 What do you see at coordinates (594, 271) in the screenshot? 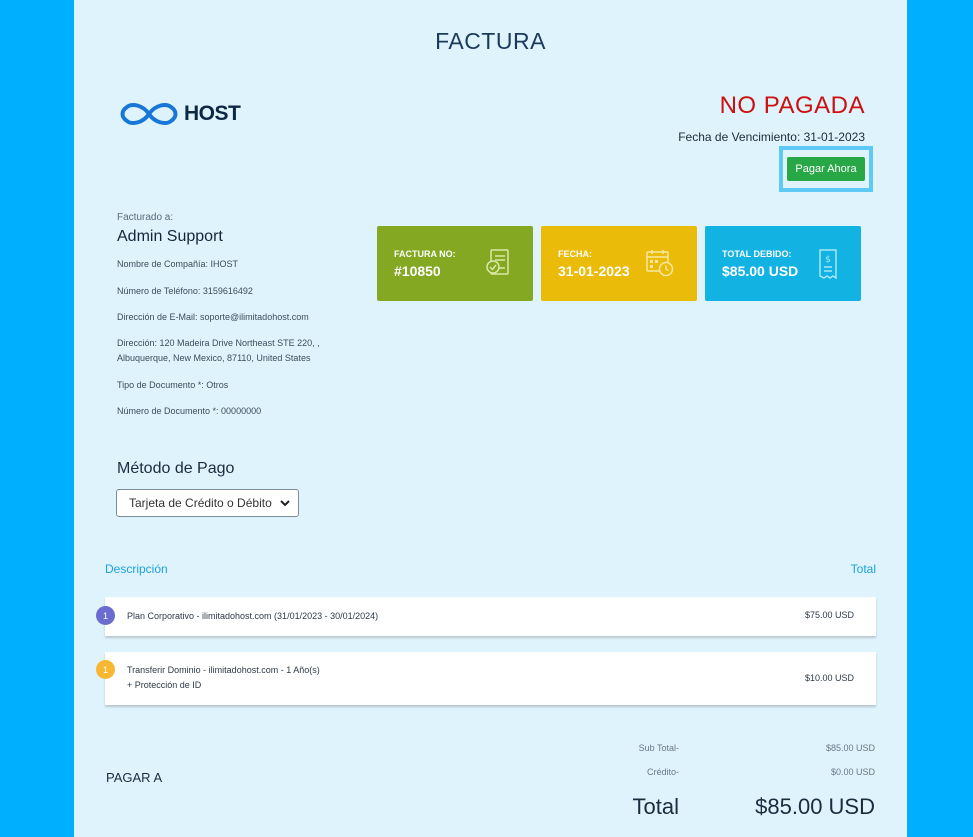
I see `card-value: 31-01-2023` at bounding box center [594, 271].